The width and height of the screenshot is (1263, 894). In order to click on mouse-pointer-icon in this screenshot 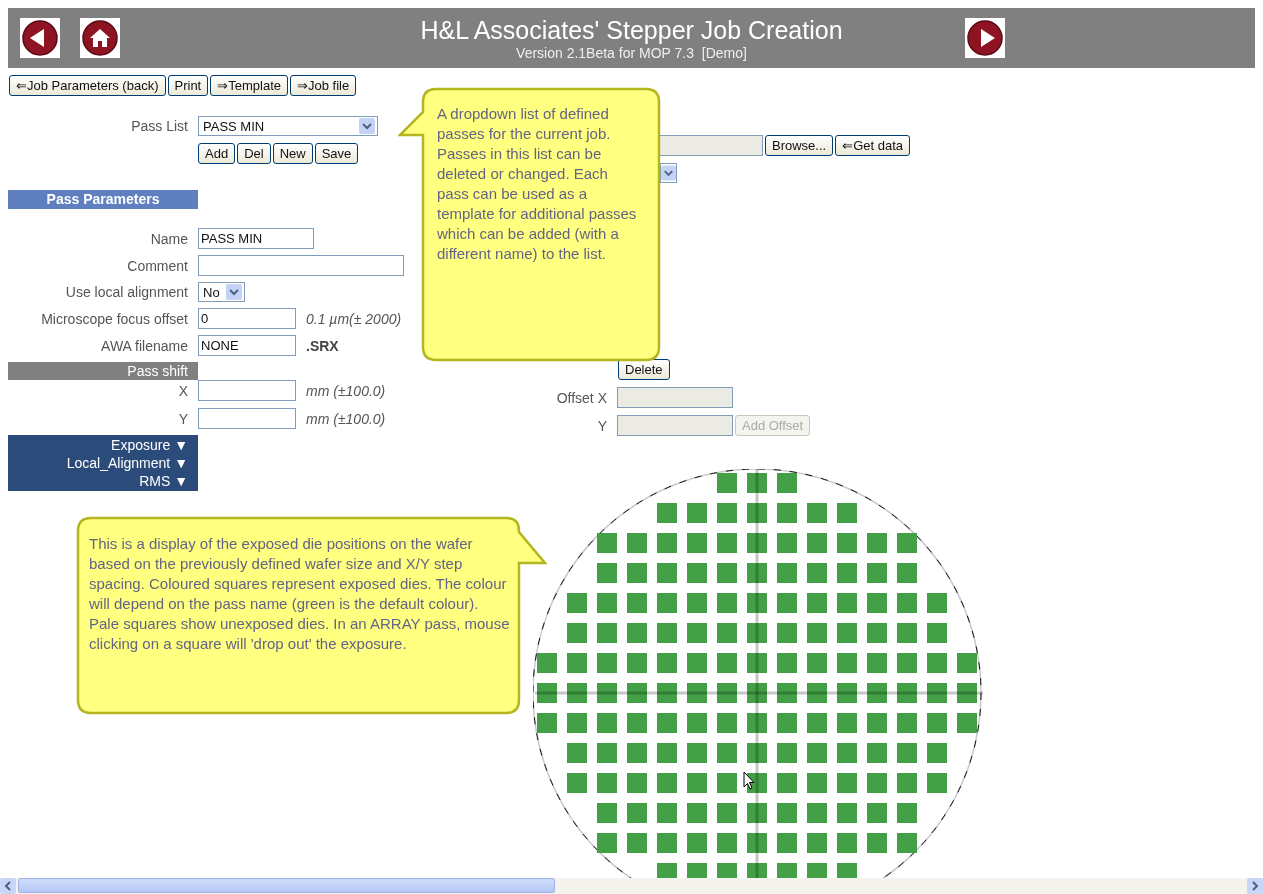, I will do `click(749, 780)`.